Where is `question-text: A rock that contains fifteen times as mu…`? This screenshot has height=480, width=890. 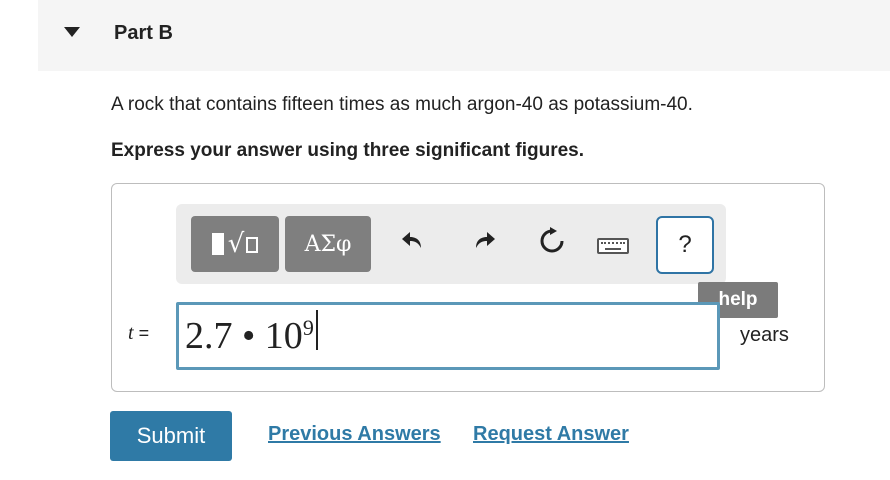 question-text: A rock that contains fifteen times as mu… is located at coordinates (402, 104).